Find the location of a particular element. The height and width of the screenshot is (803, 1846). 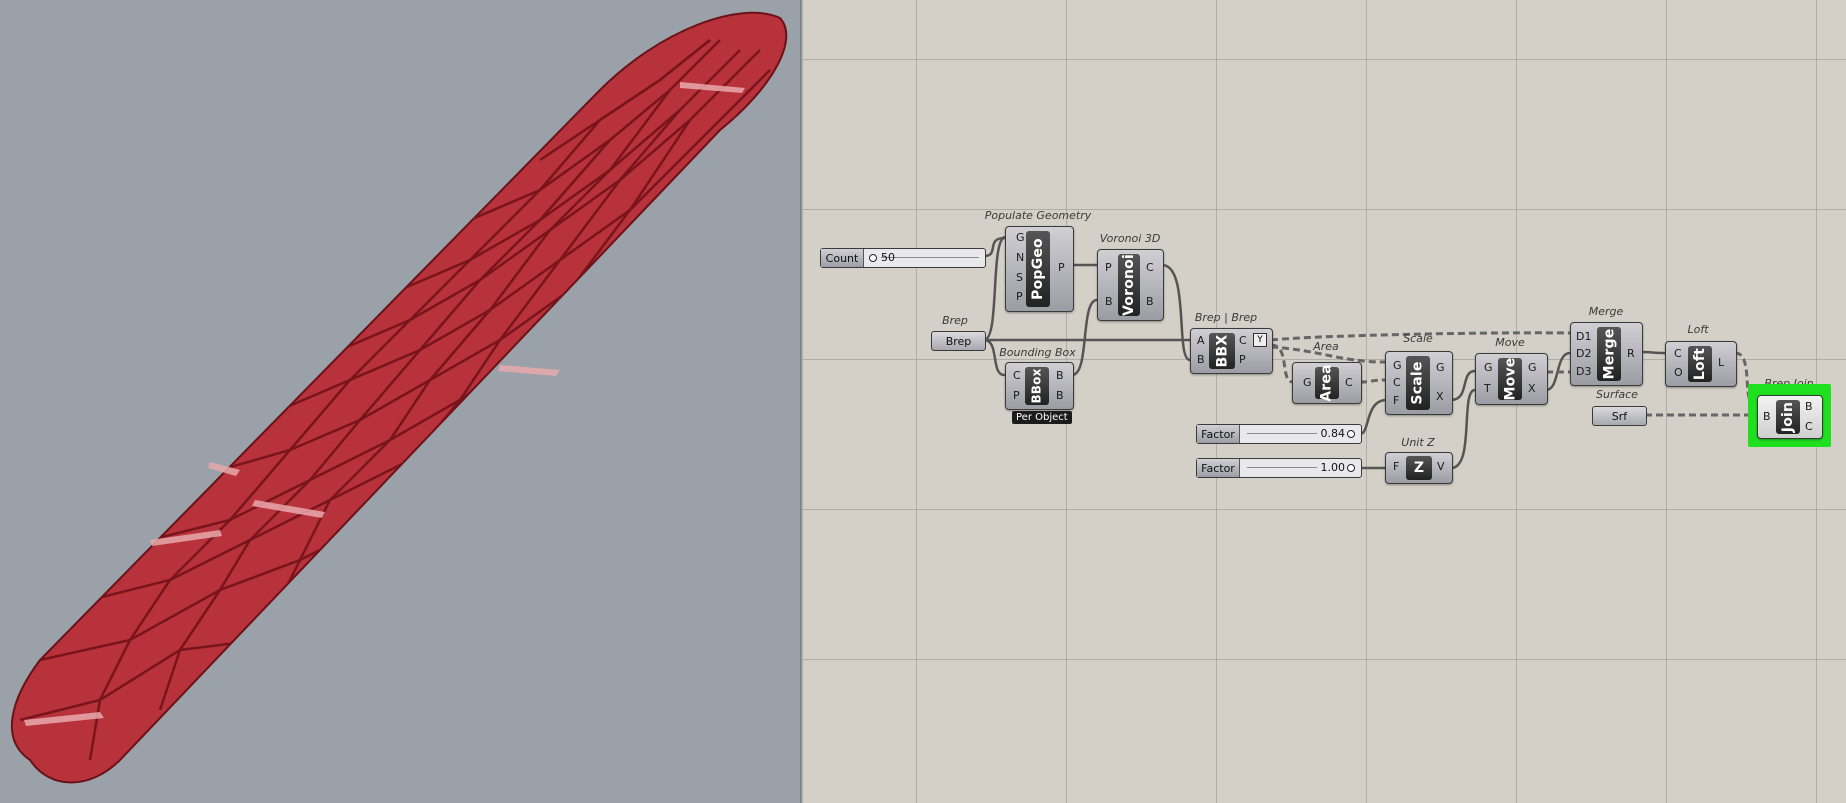

count-slider-track is located at coordinates (930, 257).